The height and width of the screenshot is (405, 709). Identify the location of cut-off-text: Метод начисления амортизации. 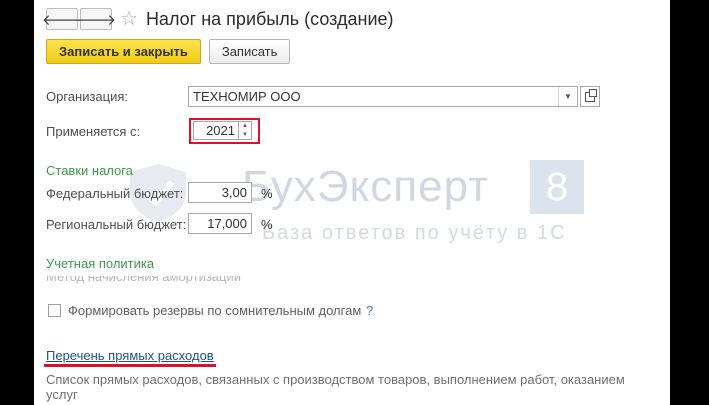
(144, 280).